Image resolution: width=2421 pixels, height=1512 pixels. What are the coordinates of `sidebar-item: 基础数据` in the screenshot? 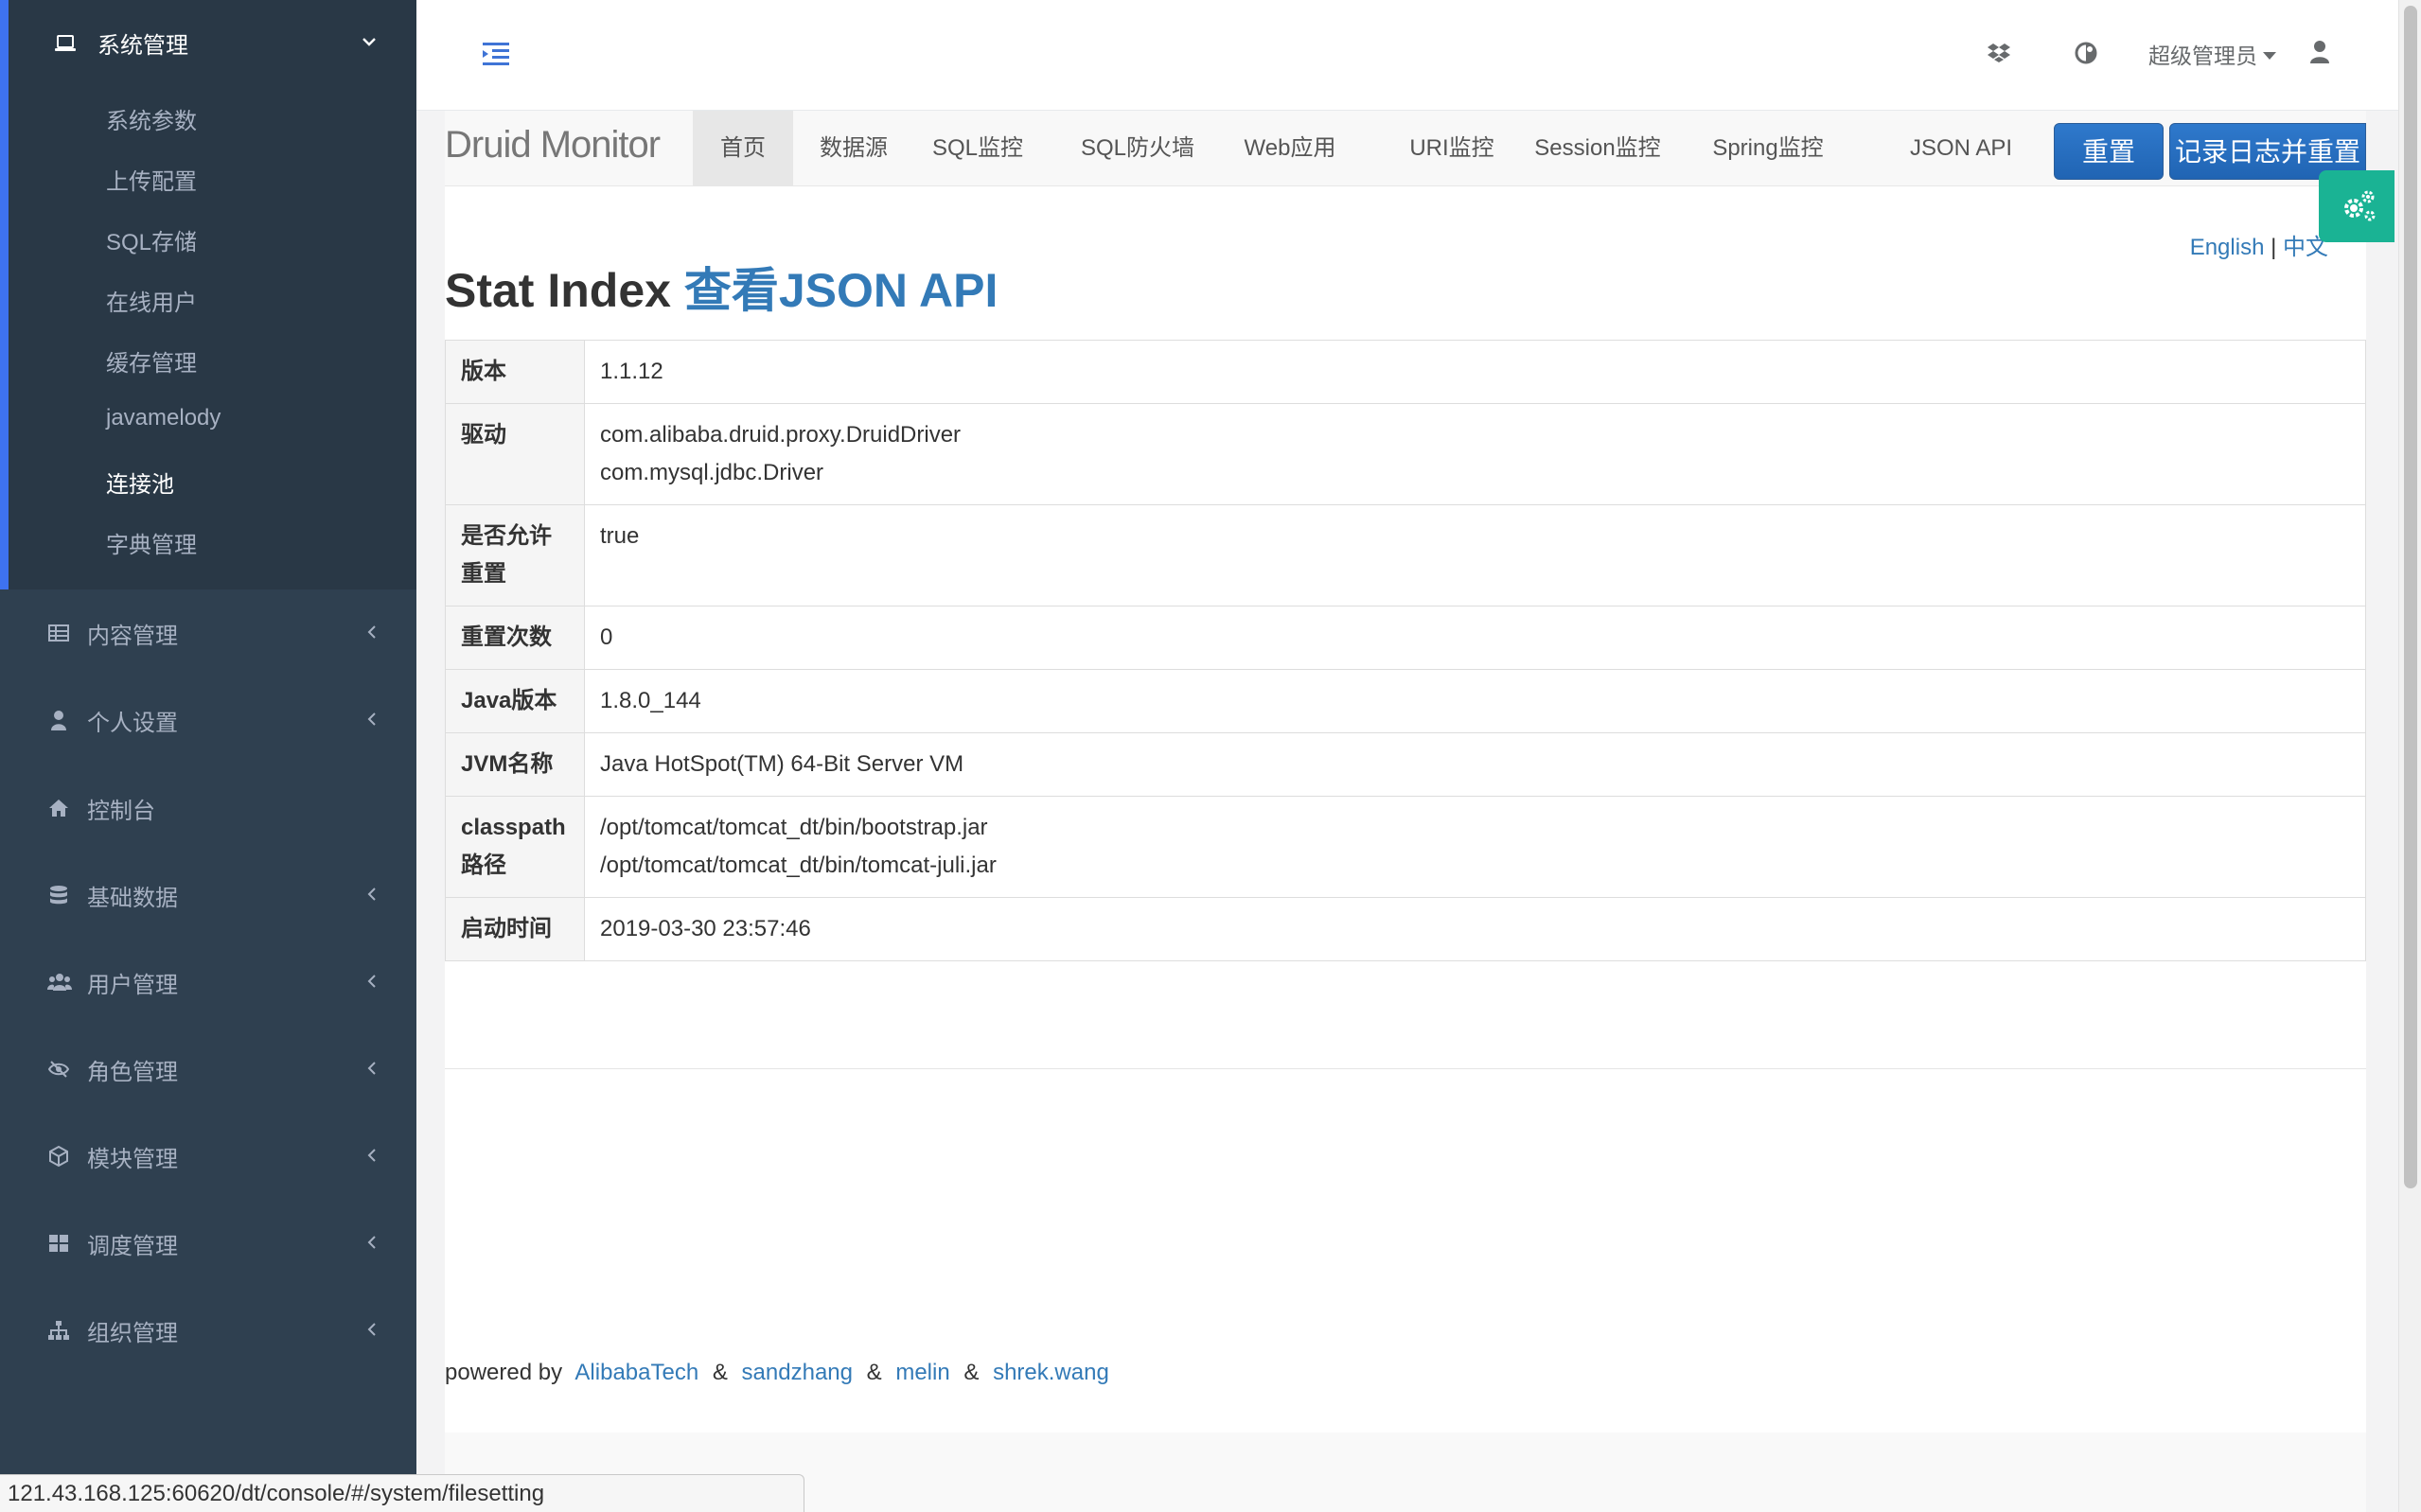 It's located at (208, 895).